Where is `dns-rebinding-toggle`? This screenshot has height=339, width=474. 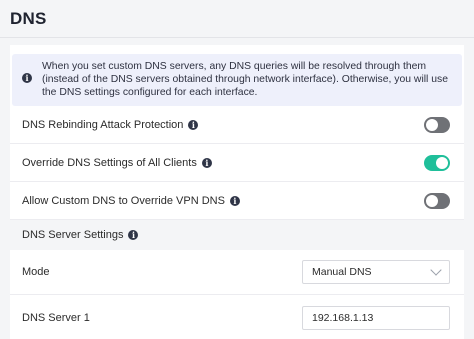
dns-rebinding-toggle is located at coordinates (437, 124).